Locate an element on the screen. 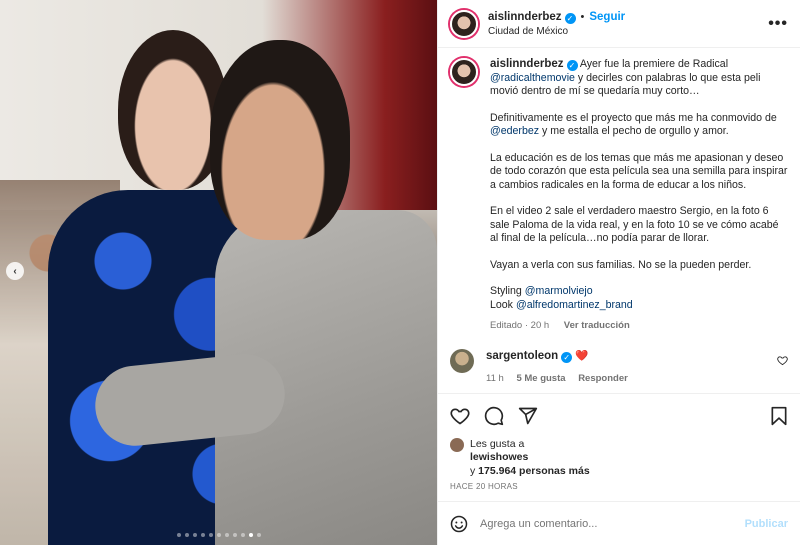 This screenshot has height=545, width=800. mention-link: @alfredomartinez_brand is located at coordinates (574, 305).